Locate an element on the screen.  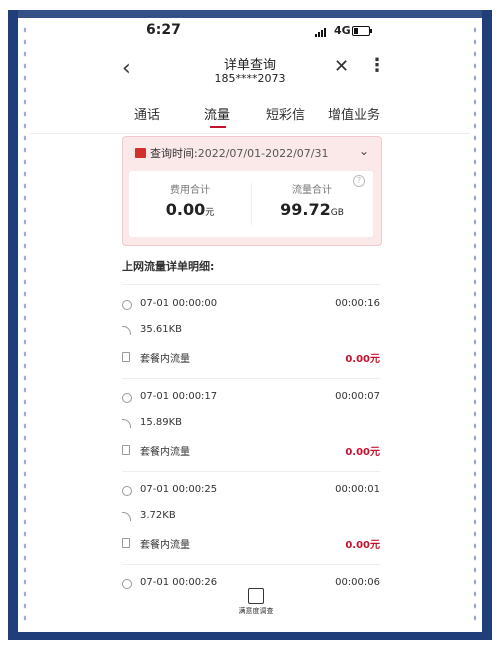
record-duration: 00:00:07 is located at coordinates (357, 396).